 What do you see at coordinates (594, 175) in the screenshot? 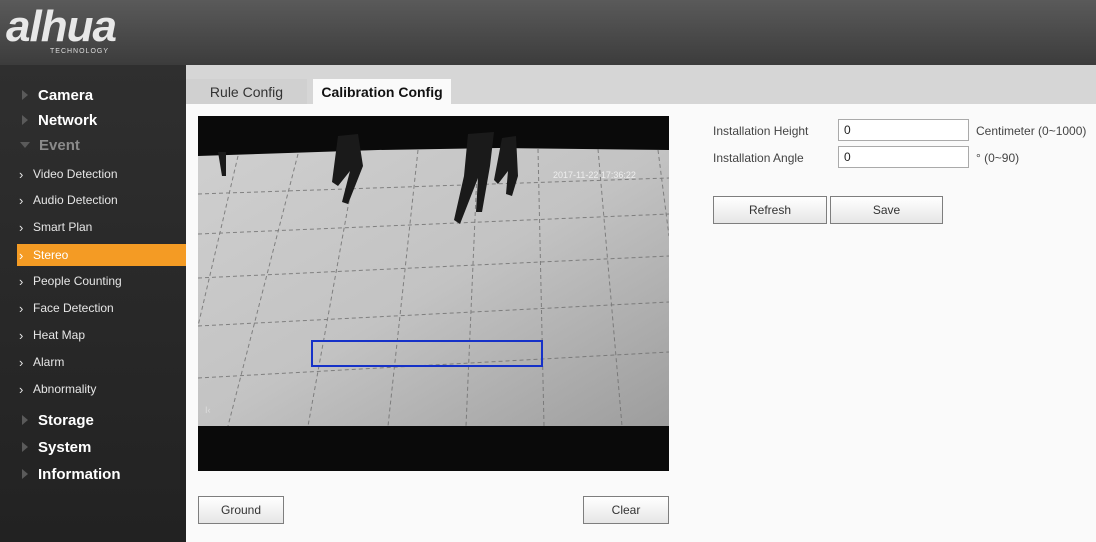
I see `video-timestamp: 2017-11-22 17:36:22` at bounding box center [594, 175].